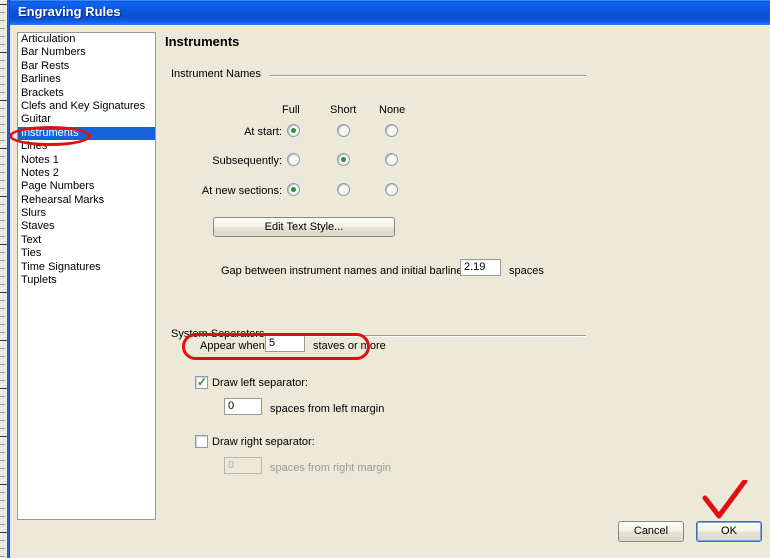  Describe the element at coordinates (343, 159) in the screenshot. I see `radio-subsequently-short` at that location.